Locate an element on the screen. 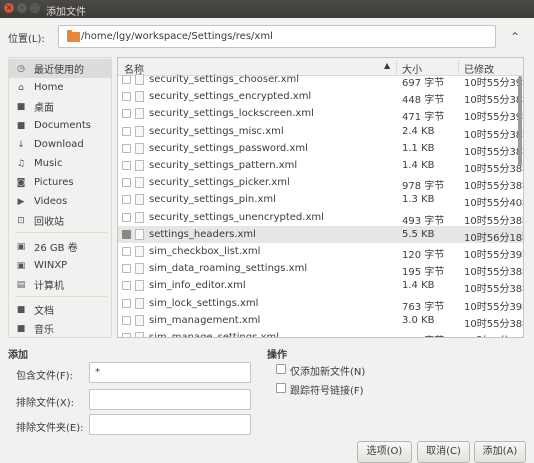 This screenshot has height=463, width=534. table-row: sim_management.xml 3.0 KB 10时55分38秒 is located at coordinates (320, 321).